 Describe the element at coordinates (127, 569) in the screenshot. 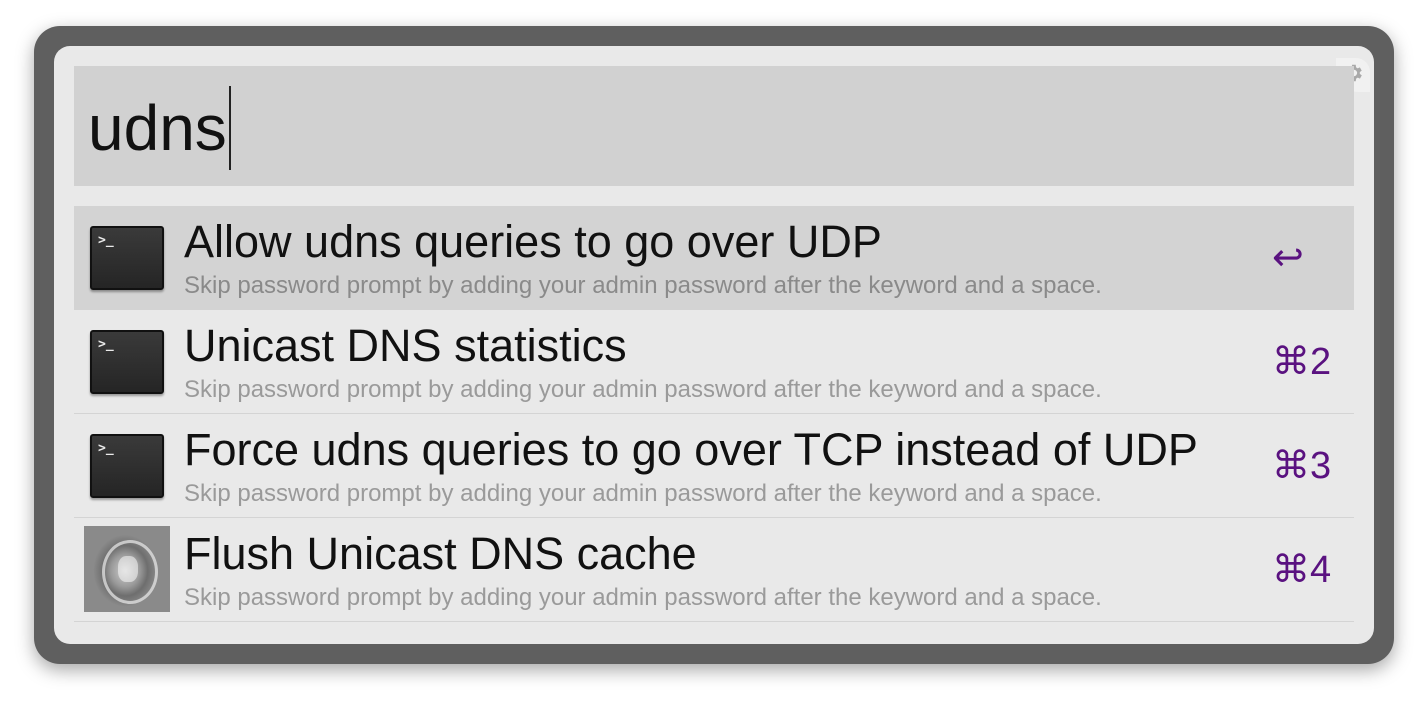

I see `toilet-flush-icon` at that location.